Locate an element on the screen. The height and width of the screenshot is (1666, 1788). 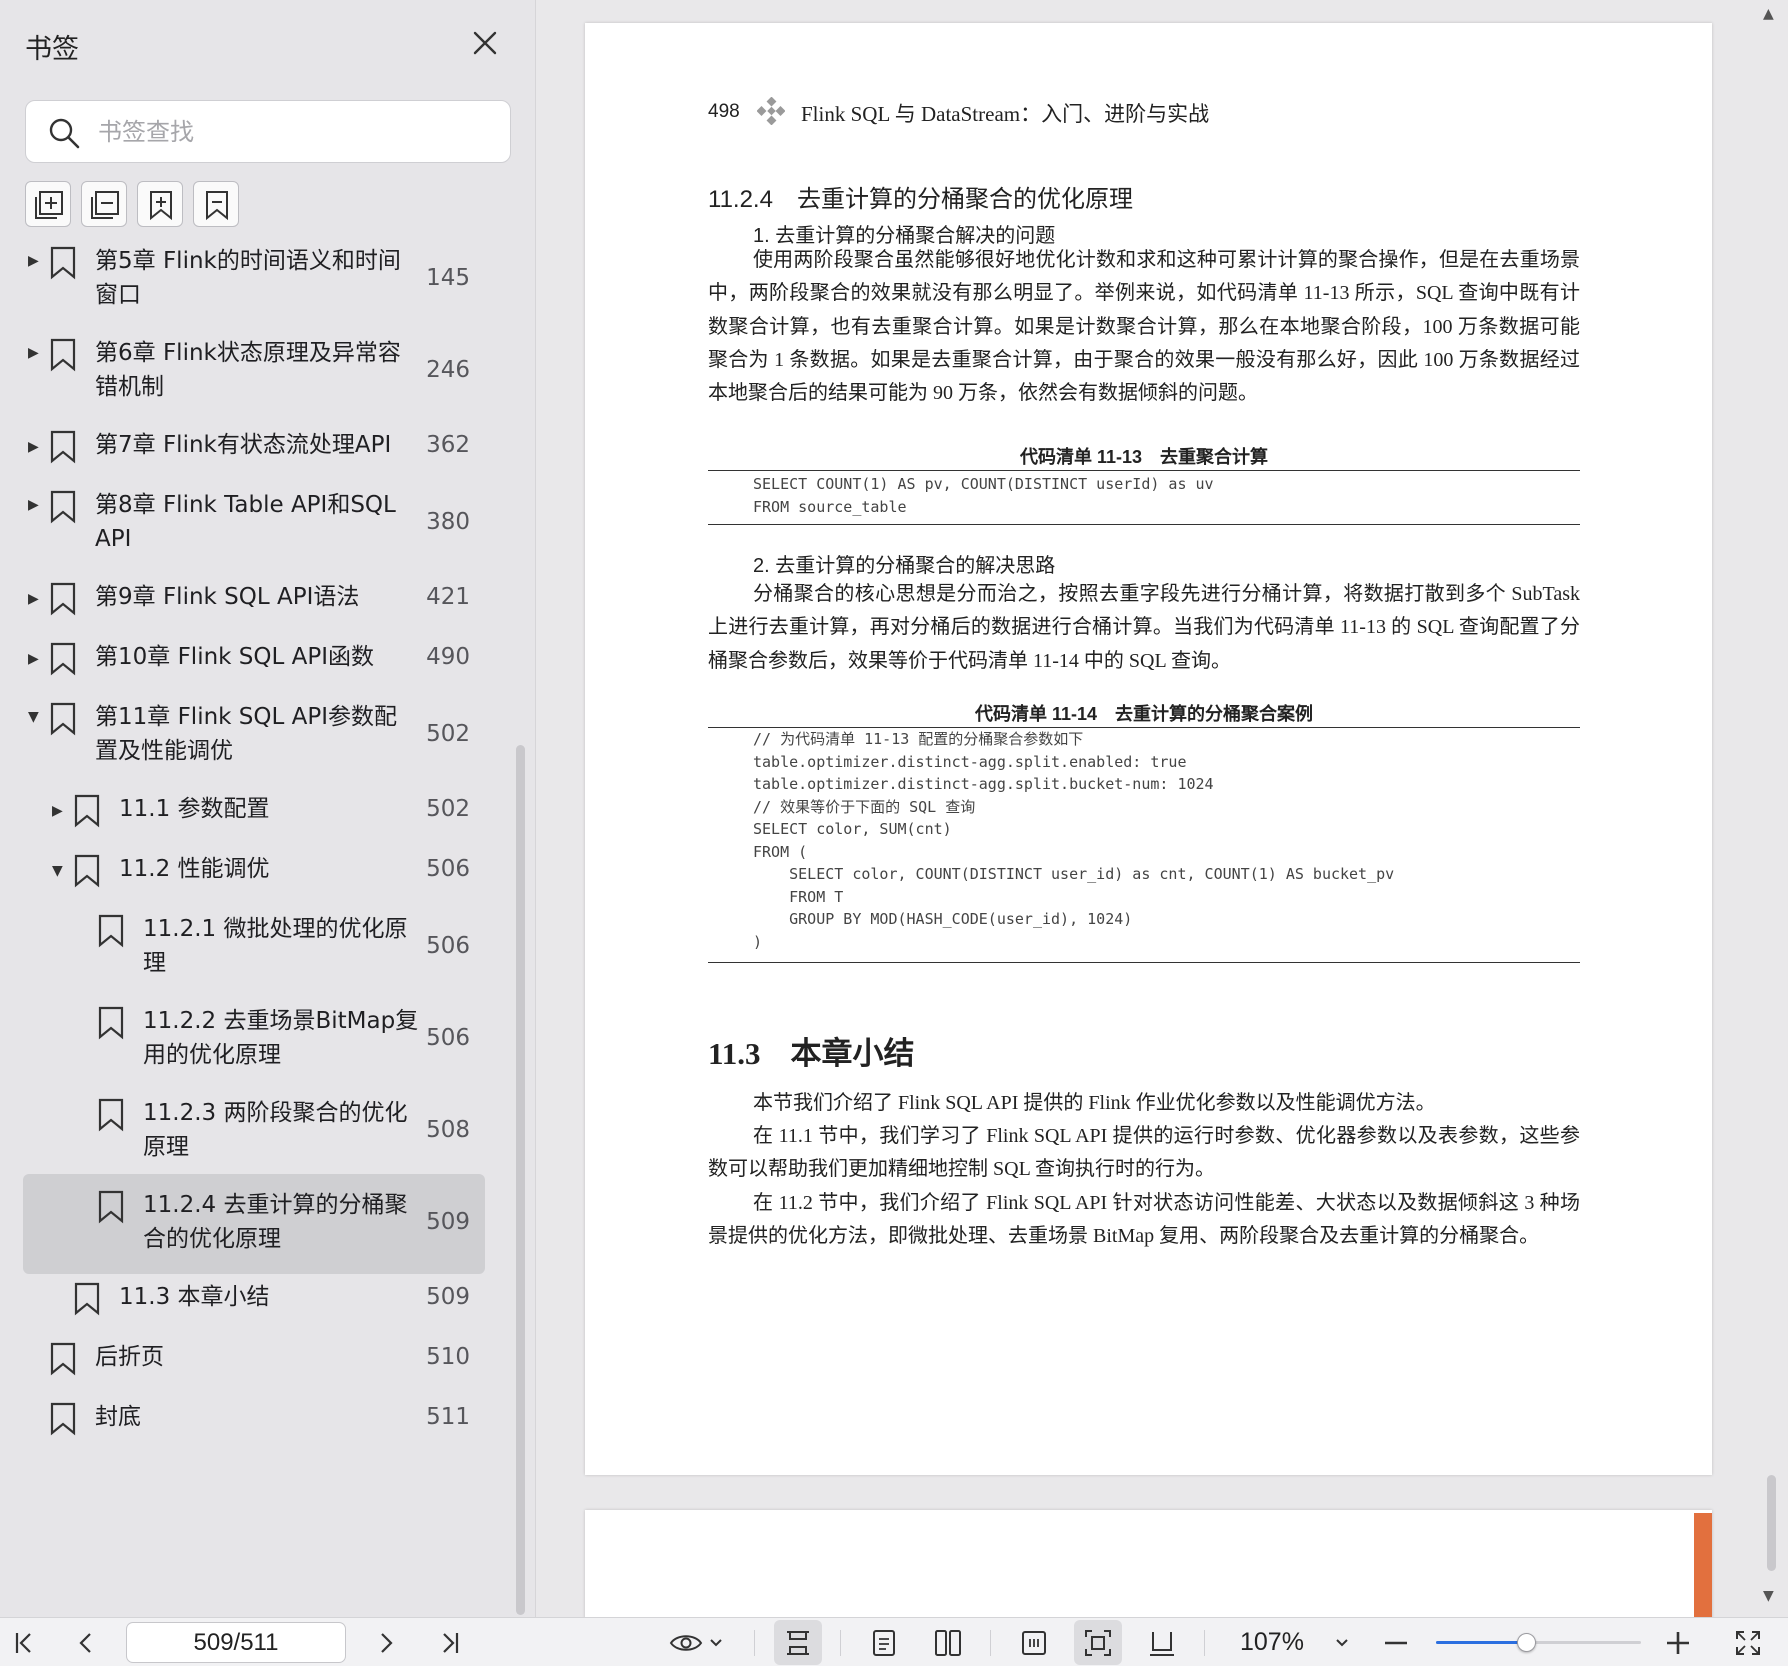
bookmark-item: ▶ 第9章 Flink SQL API语法 421 is located at coordinates (260, 599).